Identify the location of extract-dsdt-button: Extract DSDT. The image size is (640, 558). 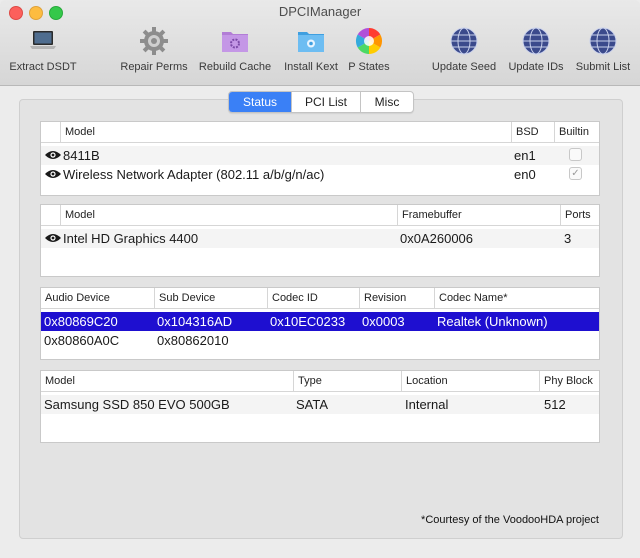
(43, 52).